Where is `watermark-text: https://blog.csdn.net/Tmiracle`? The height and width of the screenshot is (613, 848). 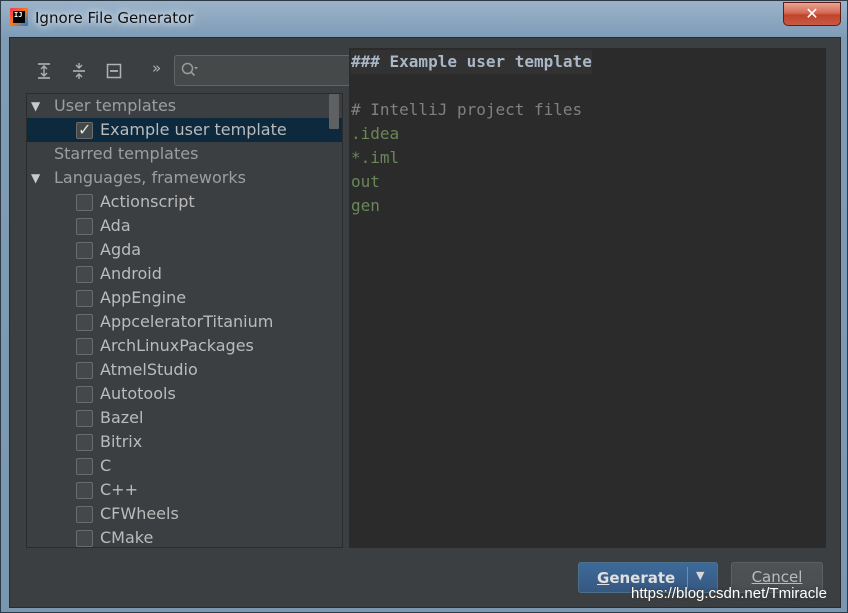
watermark-text: https://blog.csdn.net/Tmiracle is located at coordinates (729, 593).